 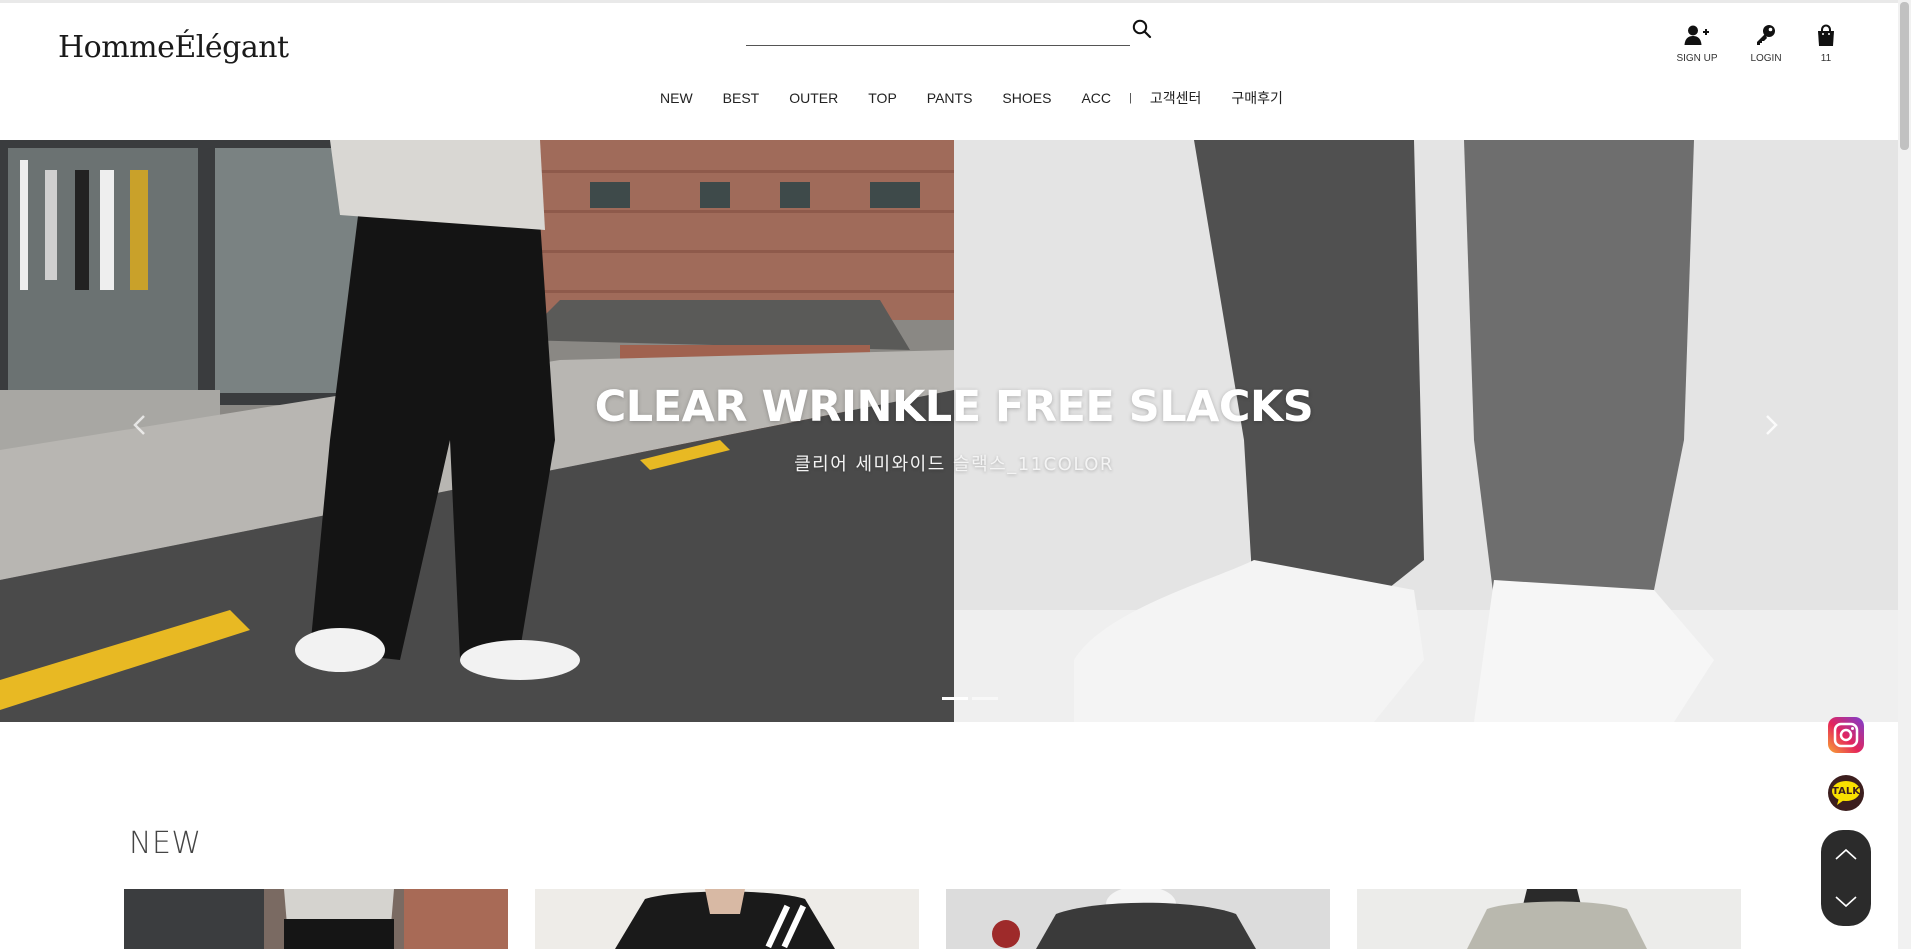 I want to click on nav-item-outer: OUTER, so click(x=813, y=98).